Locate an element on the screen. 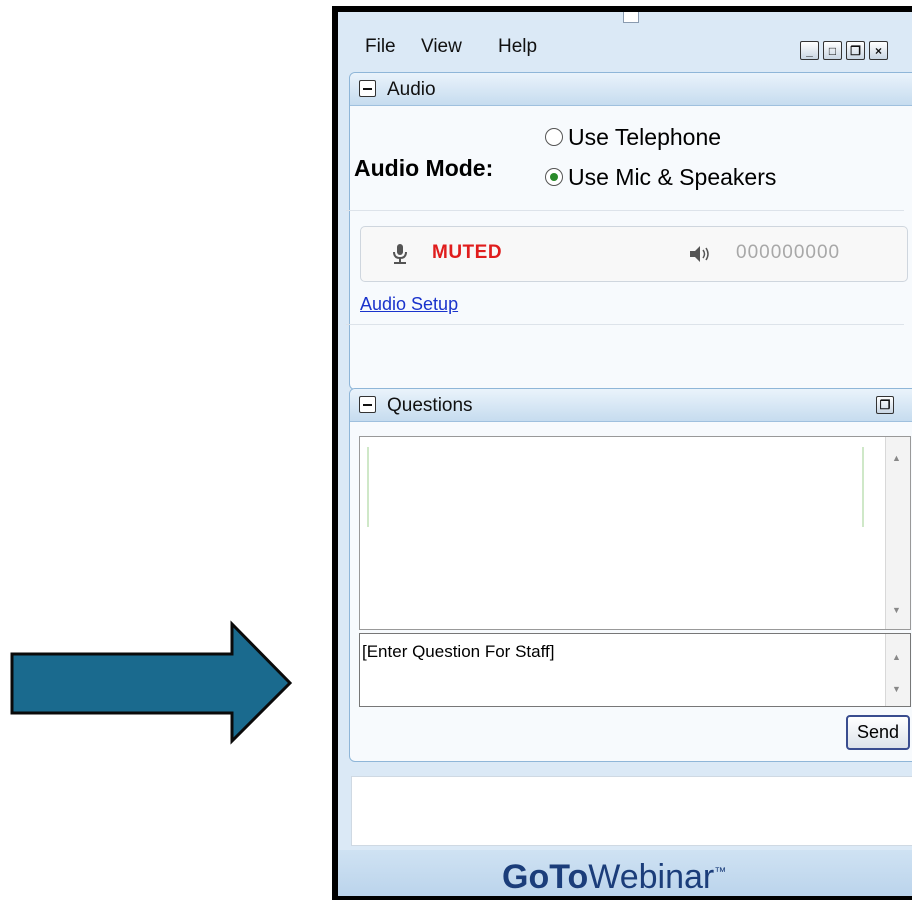  audio-setup-link: Audio Setup is located at coordinates (409, 304).